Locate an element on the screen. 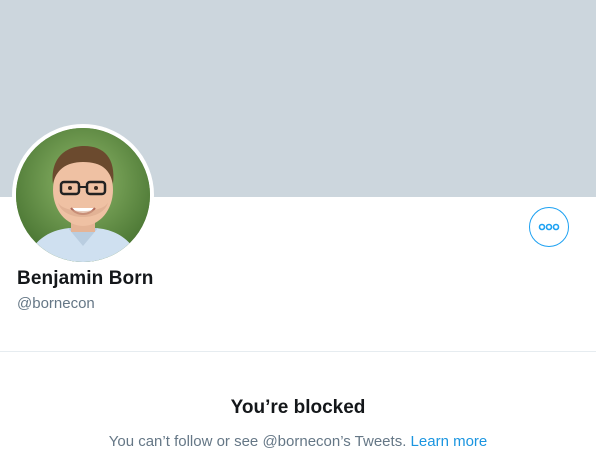 Image resolution: width=596 pixels, height=475 pixels. more-dots-icon is located at coordinates (549, 227).